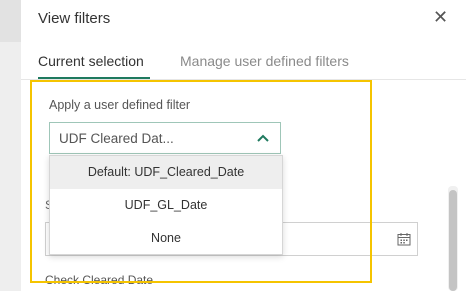 This screenshot has width=466, height=291. I want to click on background-page-strip, so click(10, 145).